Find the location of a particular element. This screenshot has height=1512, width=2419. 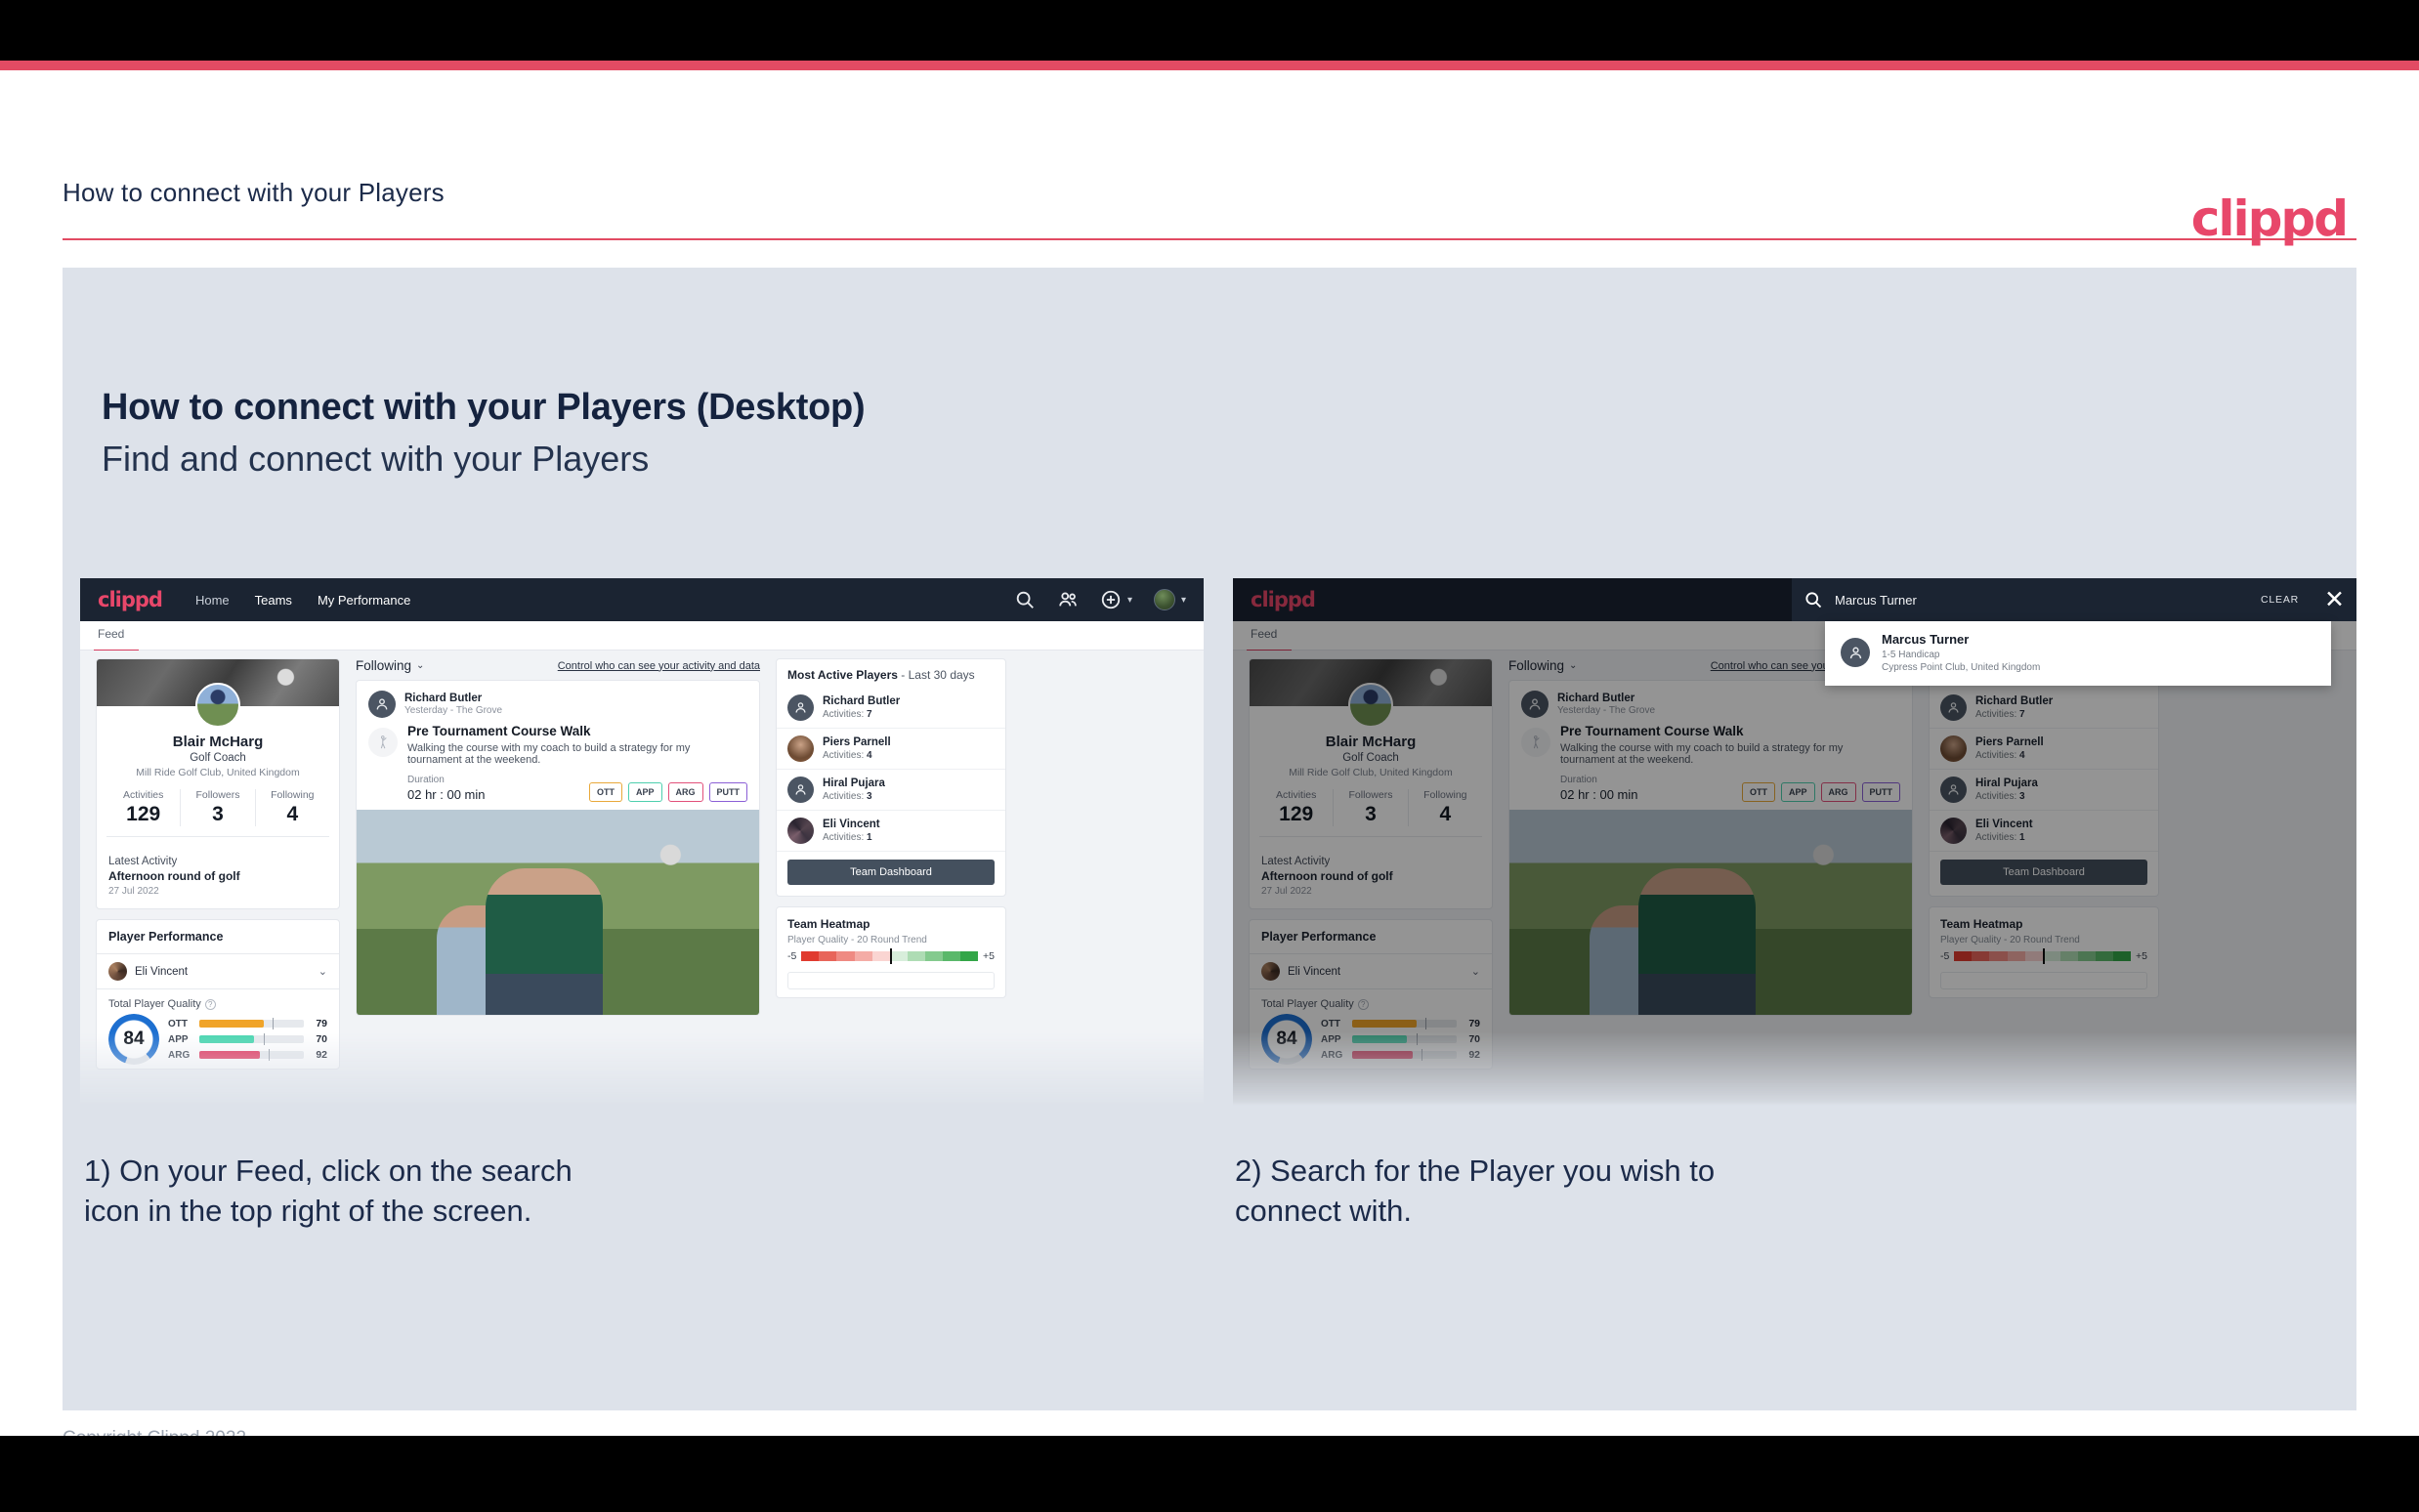

profile-cover-image is located at coordinates (218, 693).